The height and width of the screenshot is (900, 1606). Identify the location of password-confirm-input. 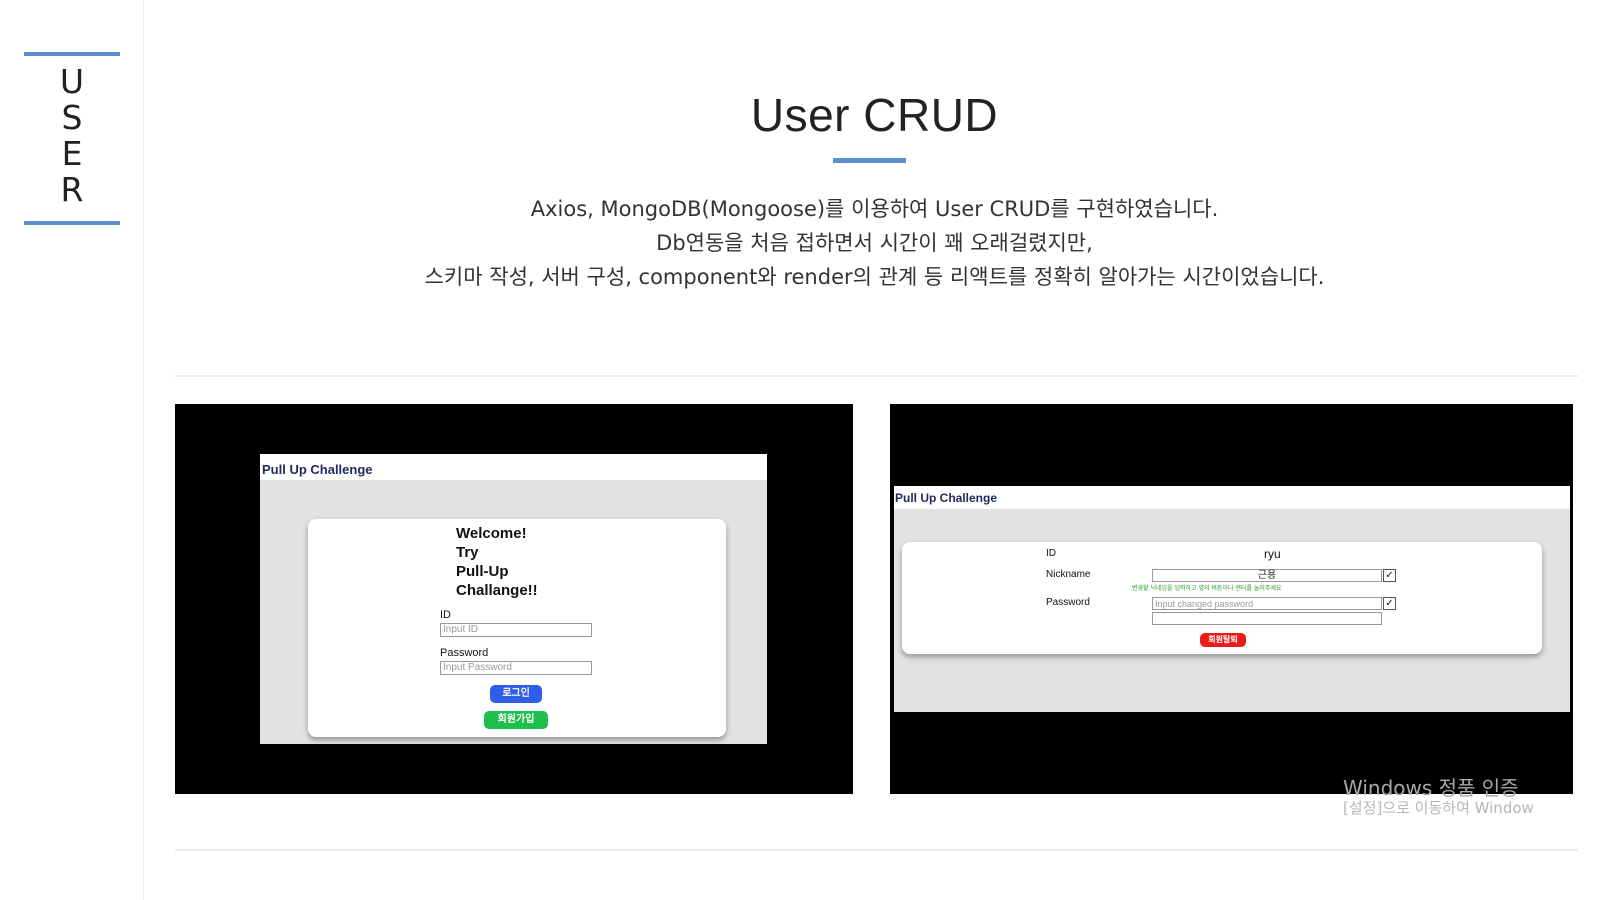
(1267, 618).